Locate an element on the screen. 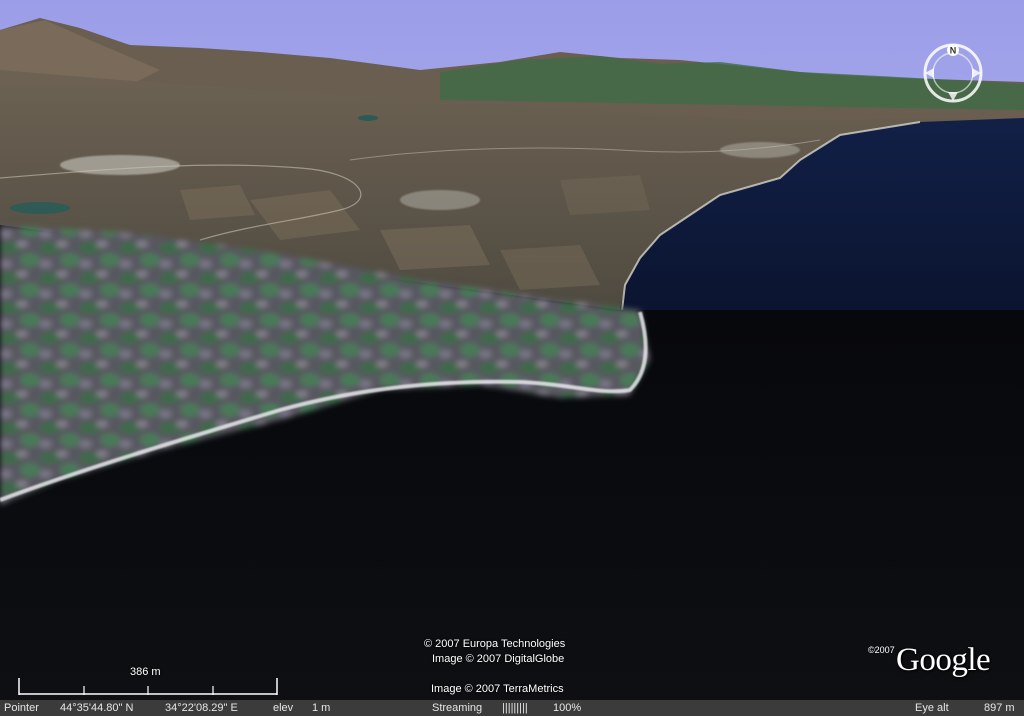 The height and width of the screenshot is (716, 1024). credit-digitalglobe: Image © 2007 DigitalGlobe is located at coordinates (498, 659).